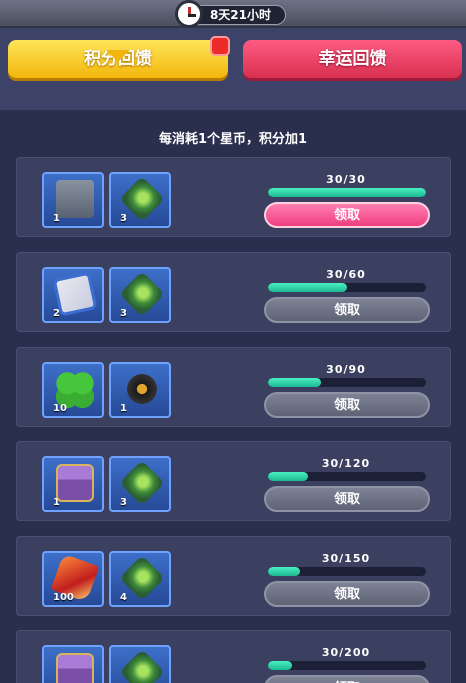 The width and height of the screenshot is (466, 683). Describe the element at coordinates (346, 179) in the screenshot. I see `progress-text: 30/30` at that location.